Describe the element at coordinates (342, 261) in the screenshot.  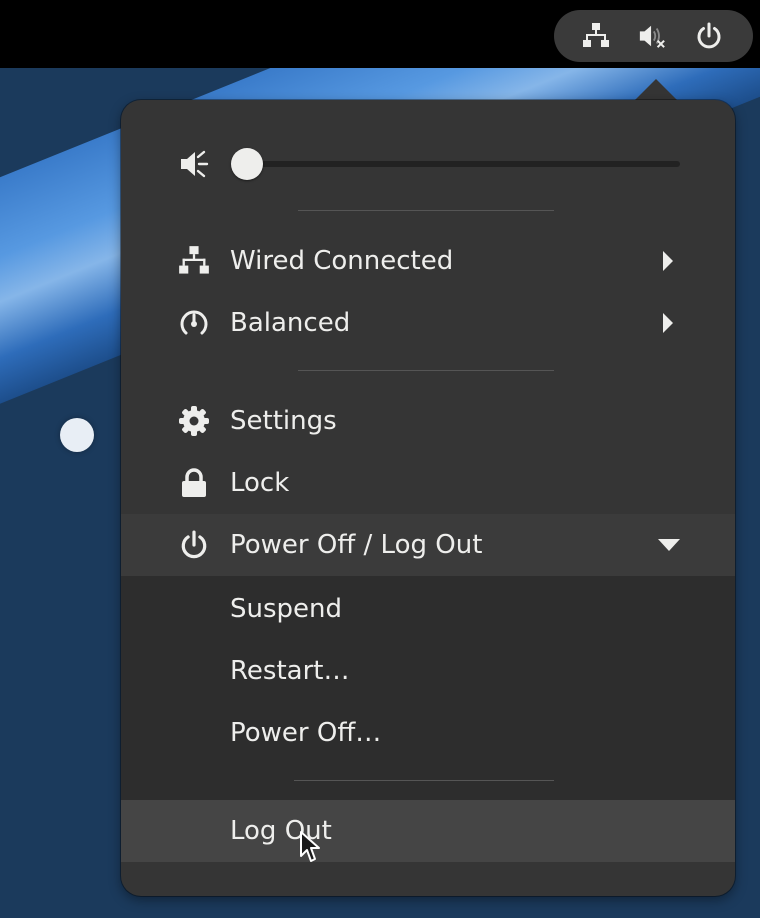
I see `network-menu-label: Wired Connected` at that location.